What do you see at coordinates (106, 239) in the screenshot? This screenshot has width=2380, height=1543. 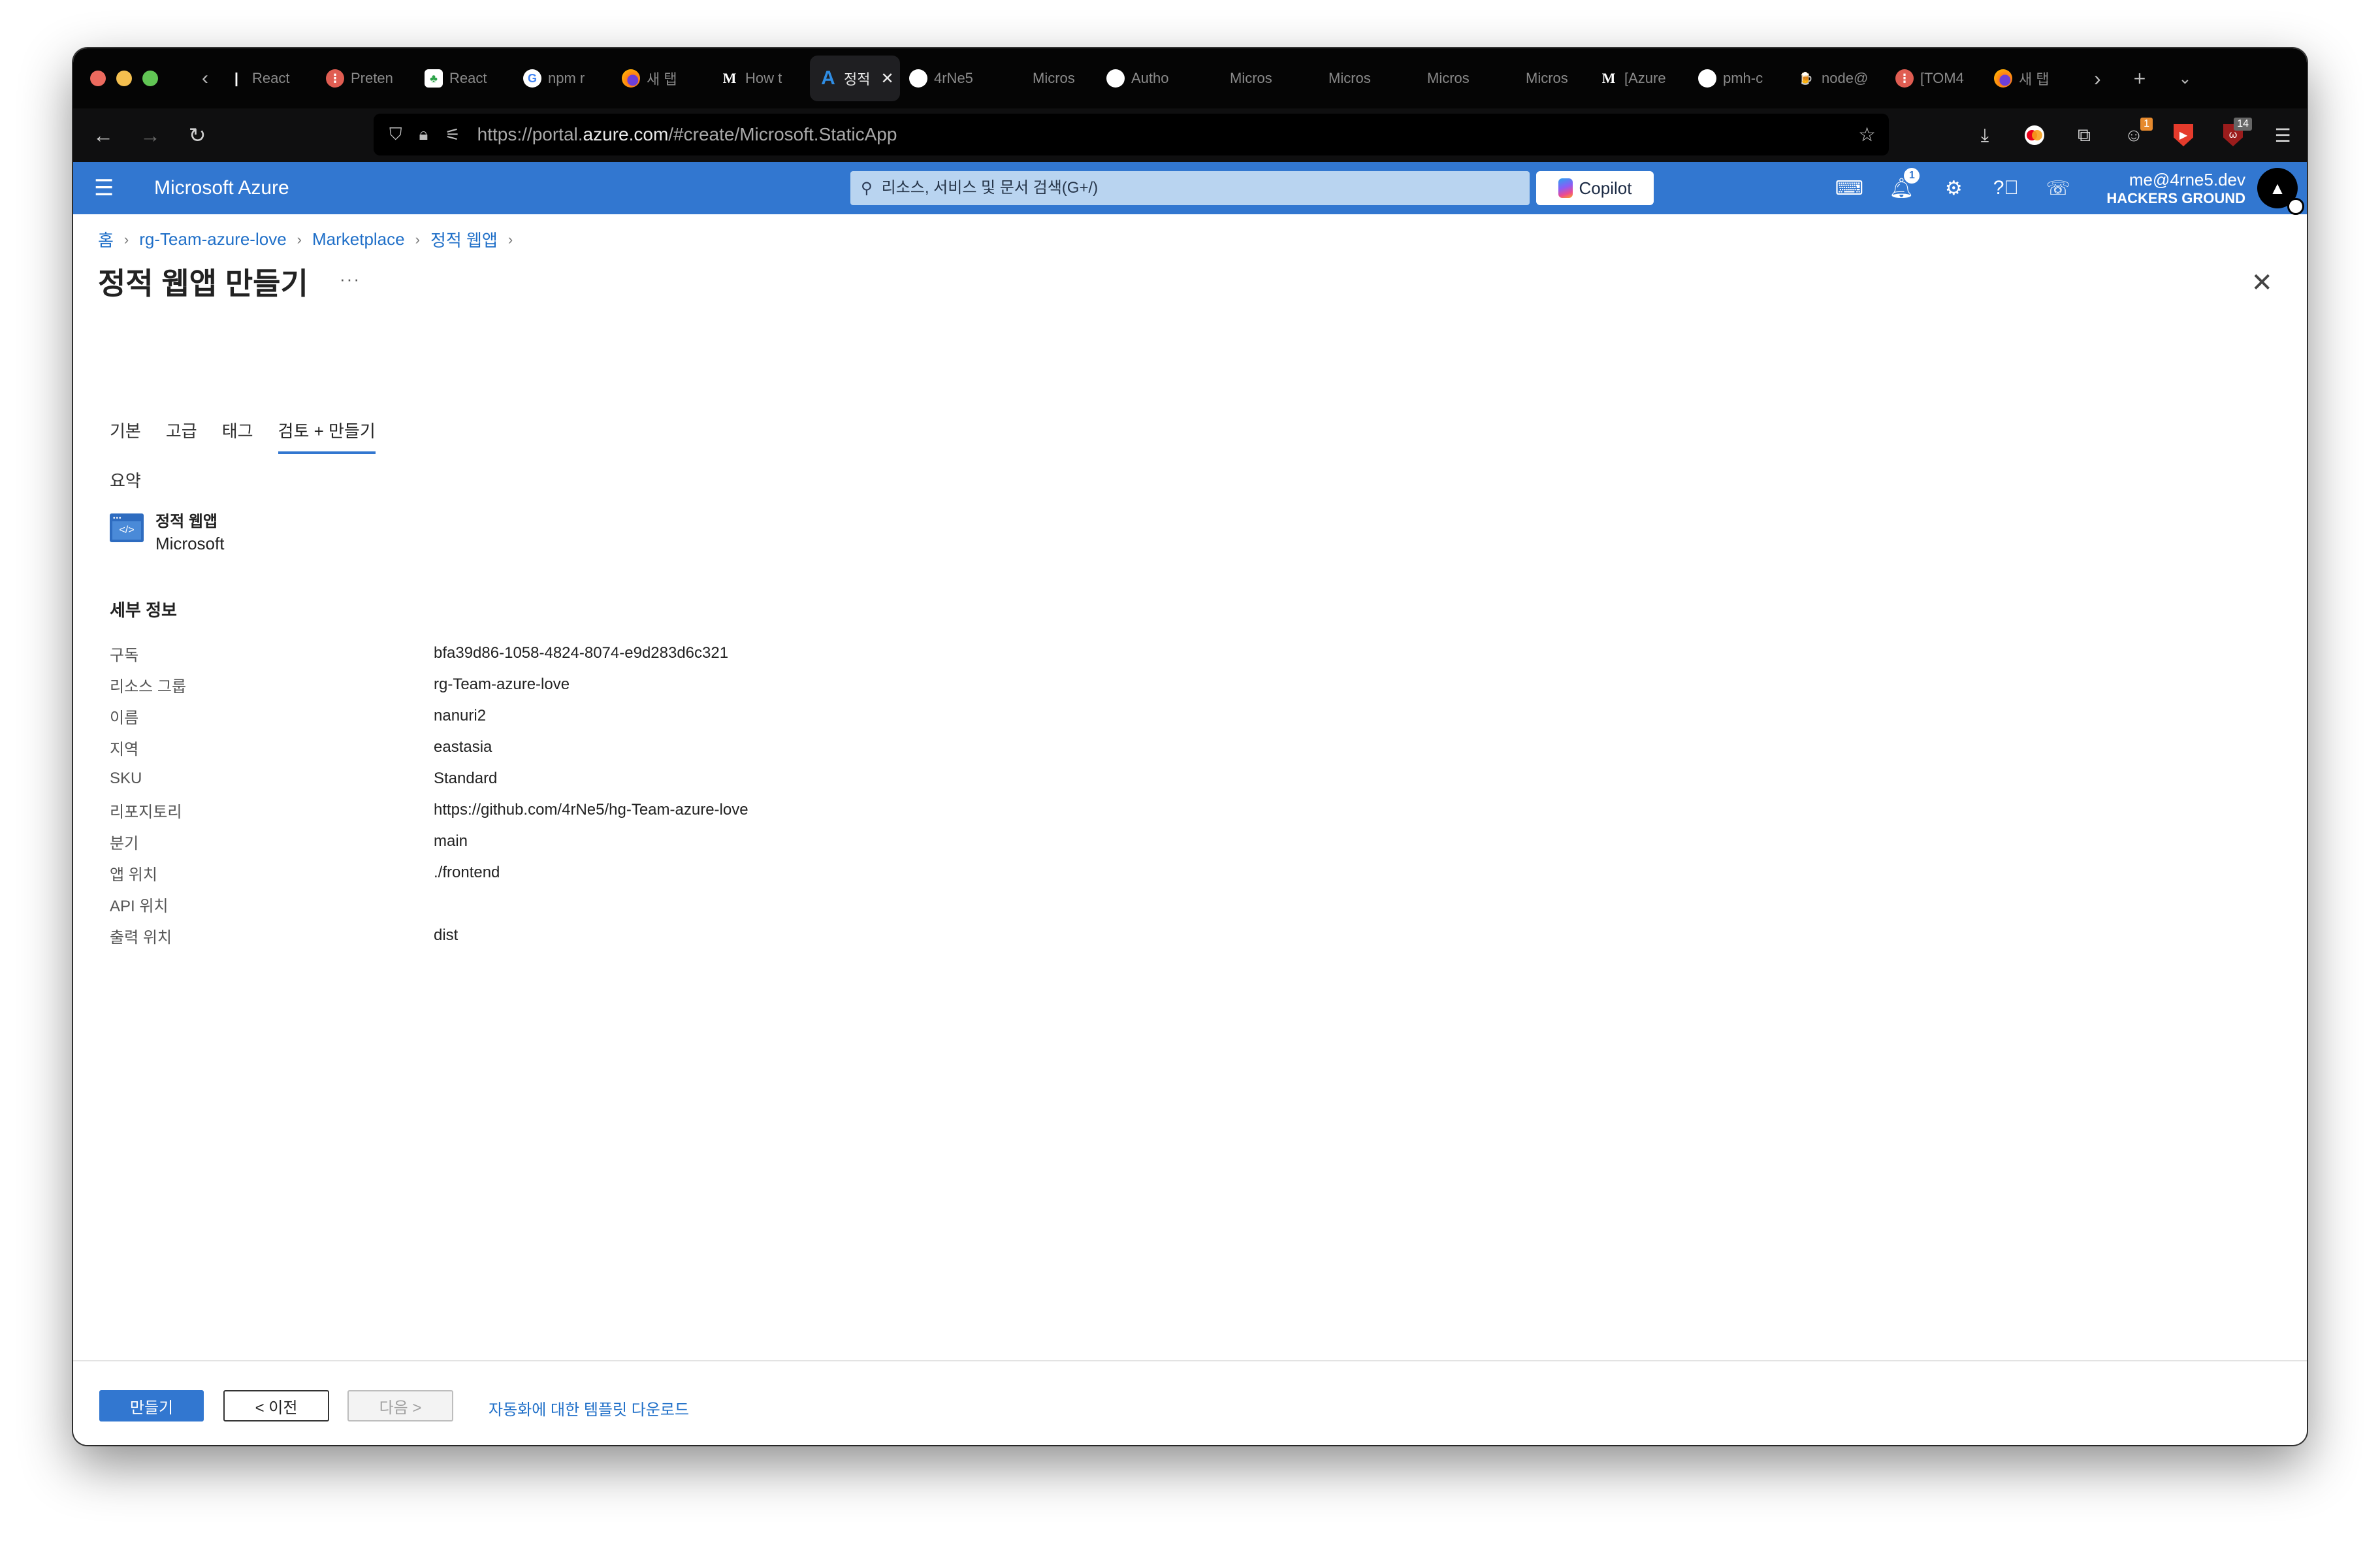 I see `breadcrumb-home: 홈` at bounding box center [106, 239].